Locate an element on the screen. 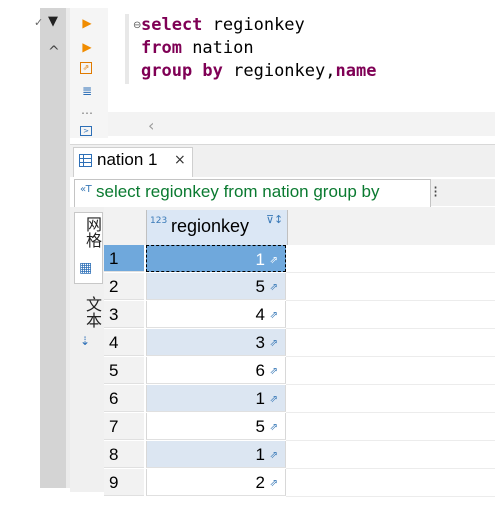  editor-toolbar: ▶ ▶ ⇗ ≣ ⋯ > is located at coordinates (89, 73).